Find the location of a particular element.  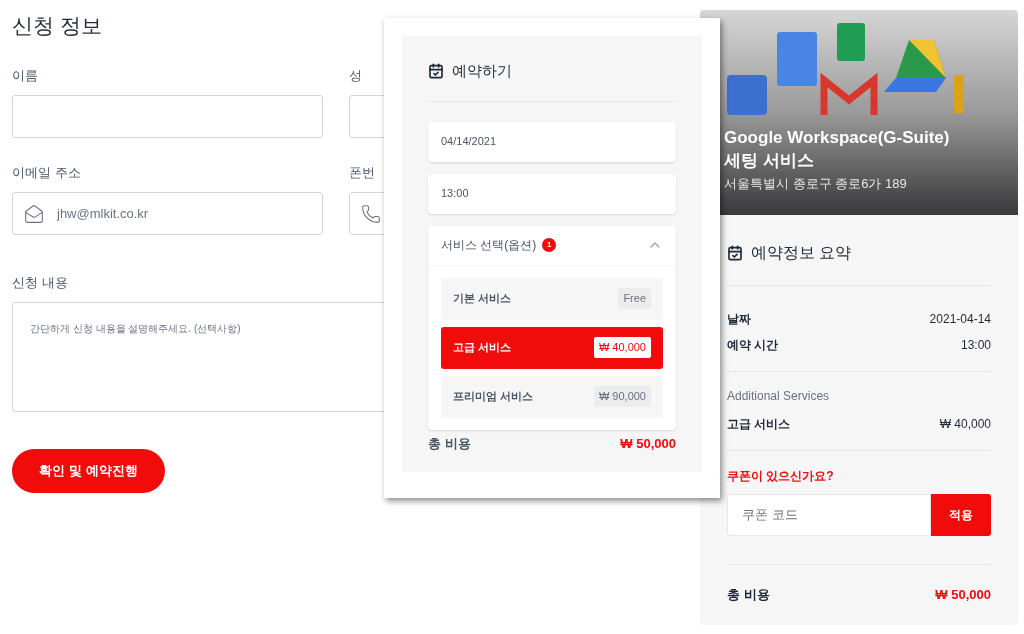

price-tag: Free is located at coordinates (634, 298).